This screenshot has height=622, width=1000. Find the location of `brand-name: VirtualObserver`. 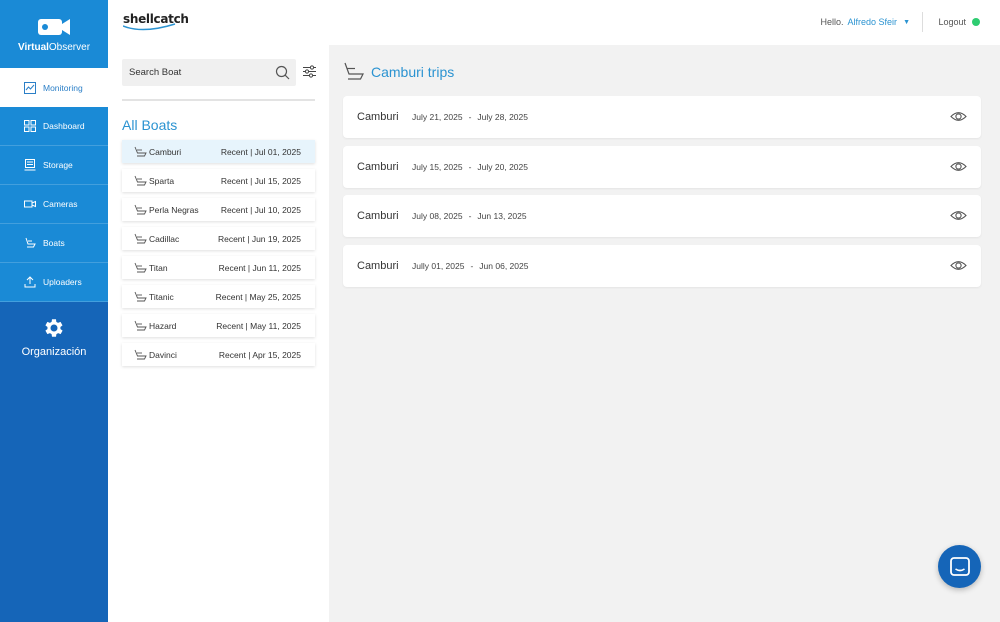

brand-name: VirtualObserver is located at coordinates (54, 47).